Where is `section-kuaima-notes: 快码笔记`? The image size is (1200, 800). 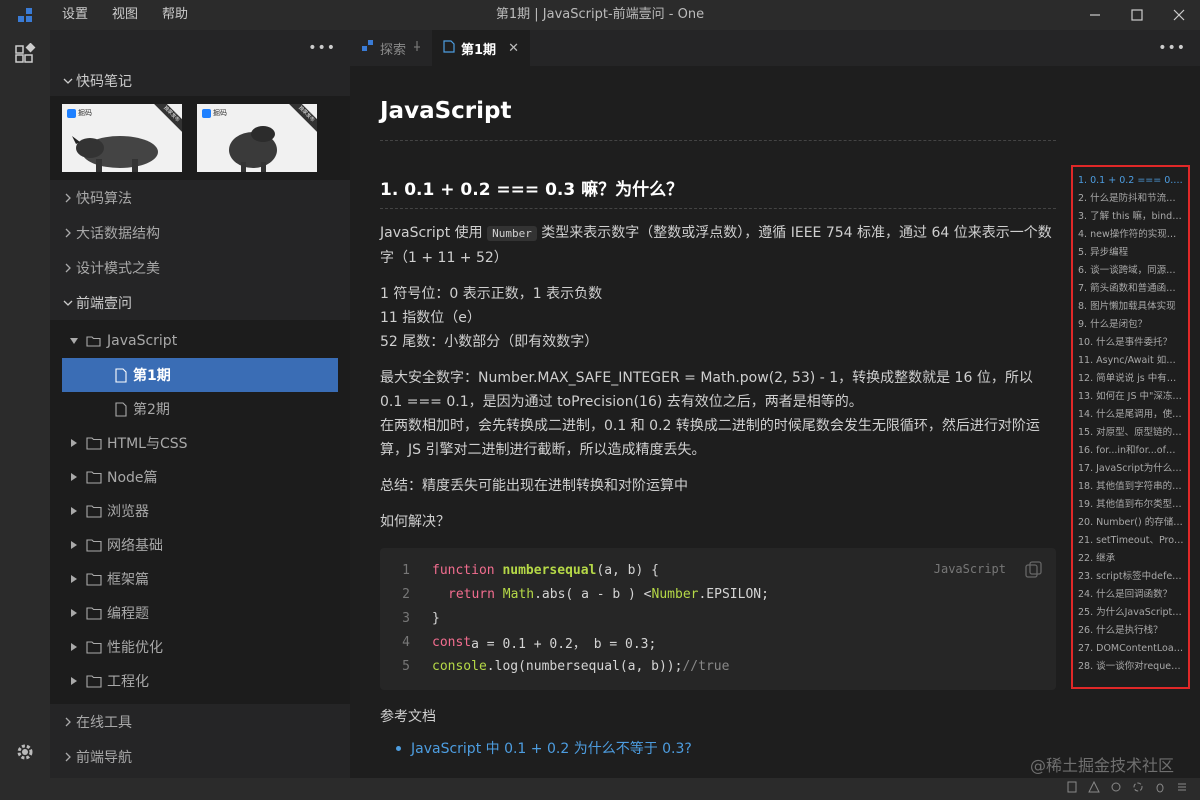
section-kuaima-notes: 快码笔记 is located at coordinates (200, 81).